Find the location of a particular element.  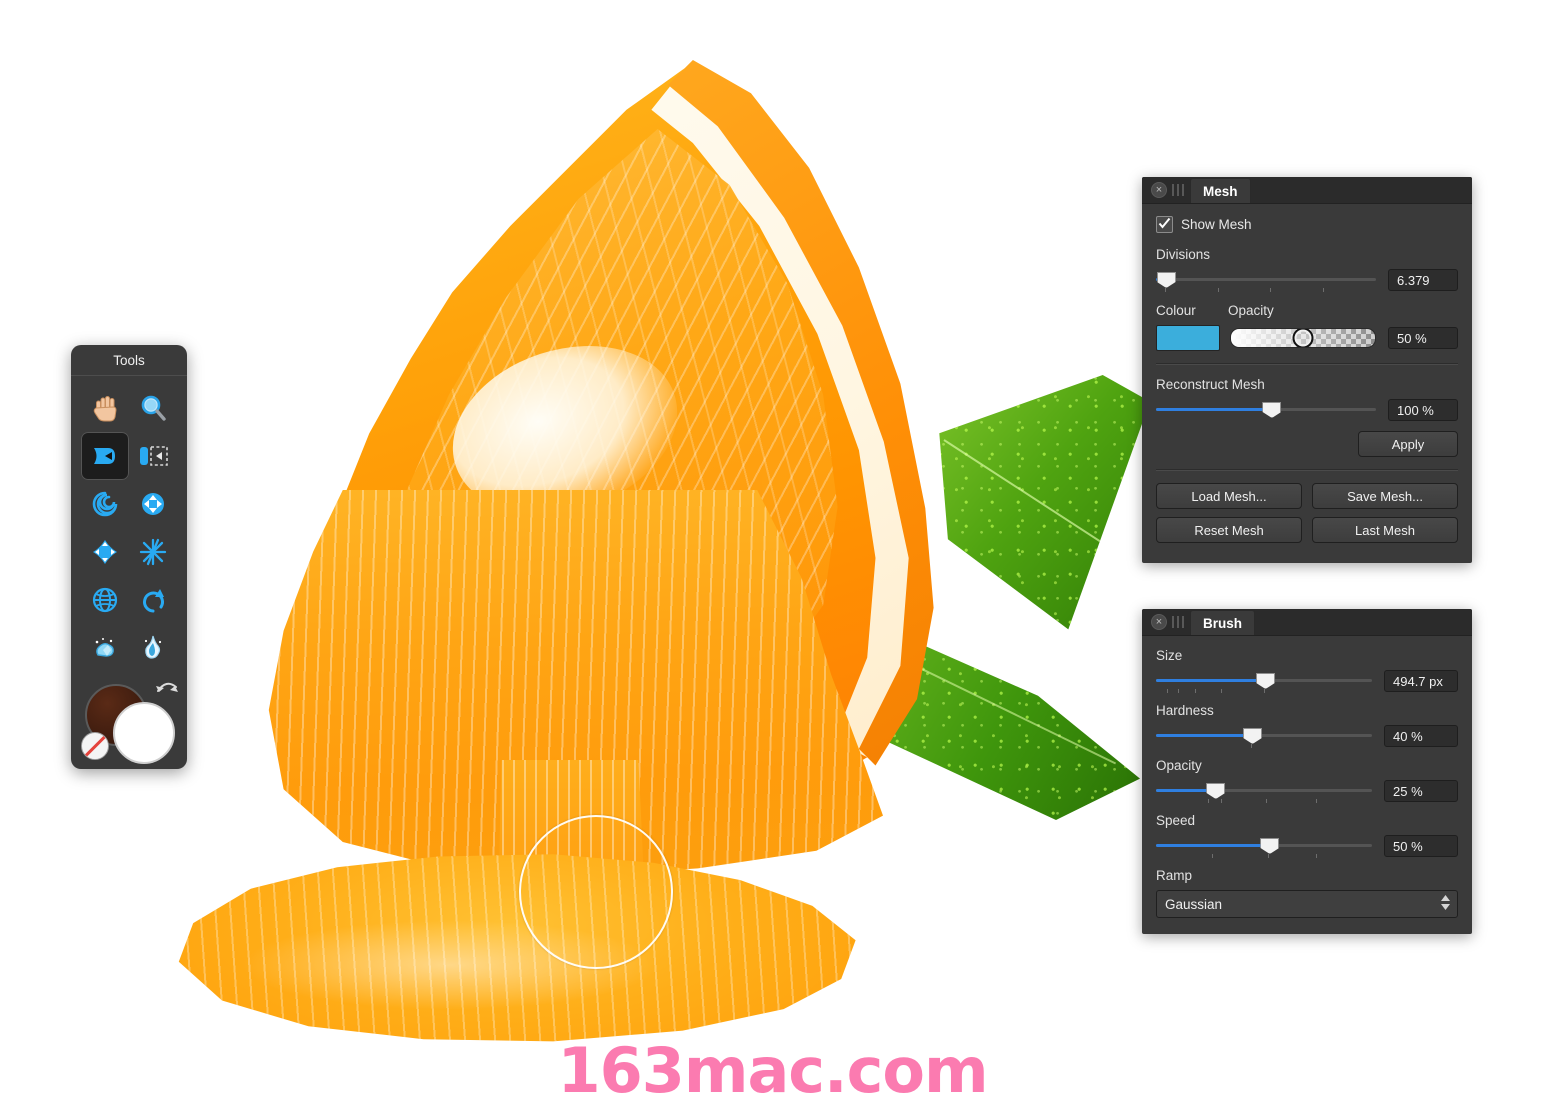

tab-mesh: Mesh is located at coordinates (1220, 190).